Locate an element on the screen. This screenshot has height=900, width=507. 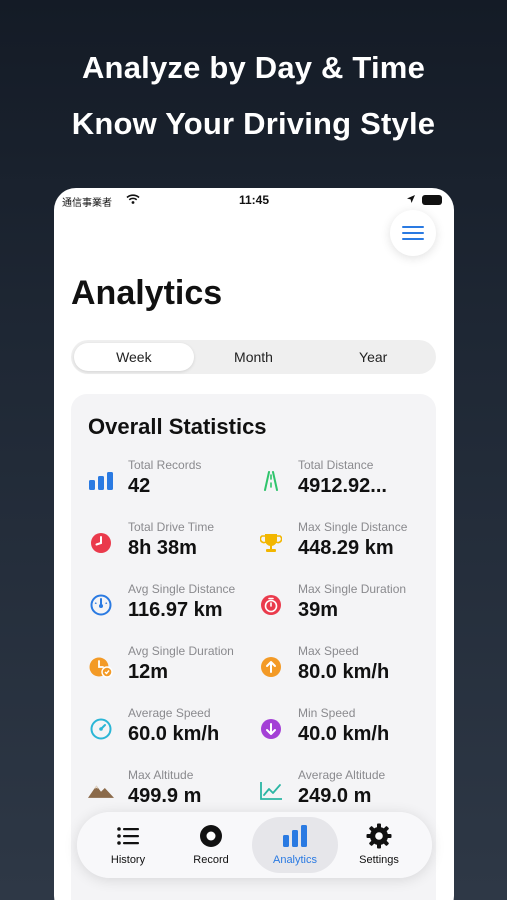
arrow-up-circle-icon is located at coordinates (271, 667).